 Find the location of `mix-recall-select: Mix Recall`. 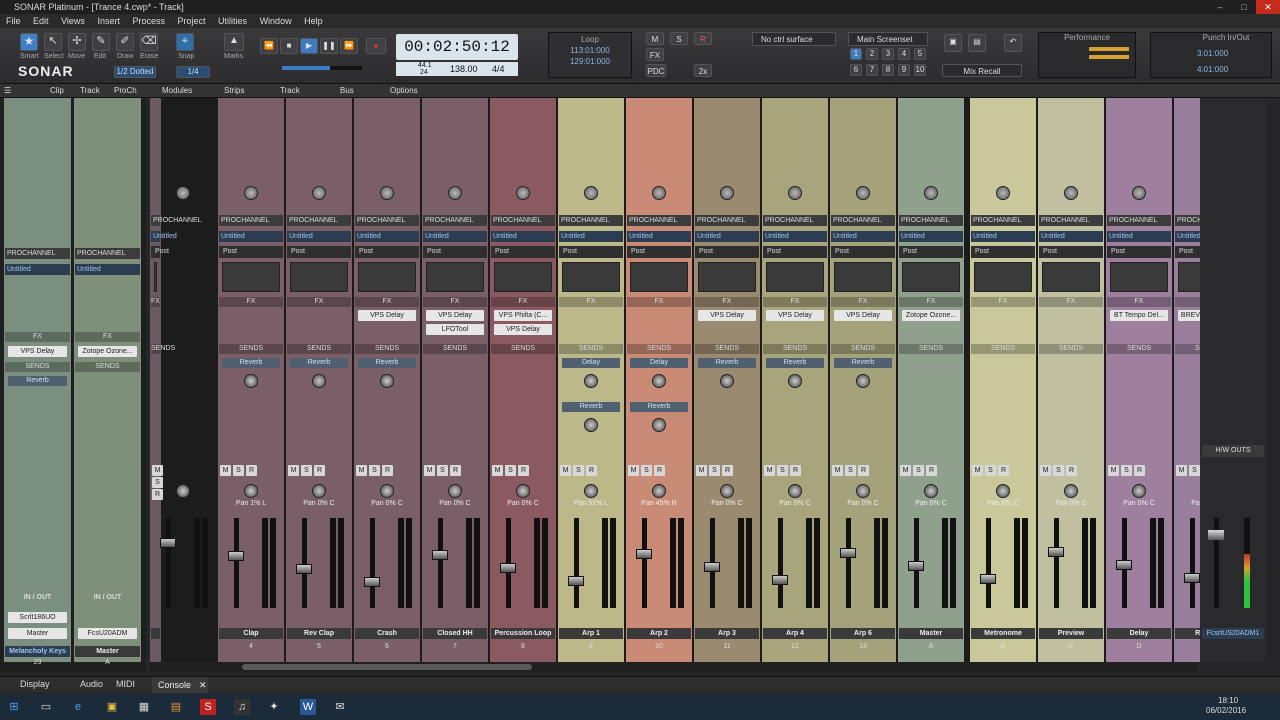

mix-recall-select: Mix Recall is located at coordinates (982, 70).